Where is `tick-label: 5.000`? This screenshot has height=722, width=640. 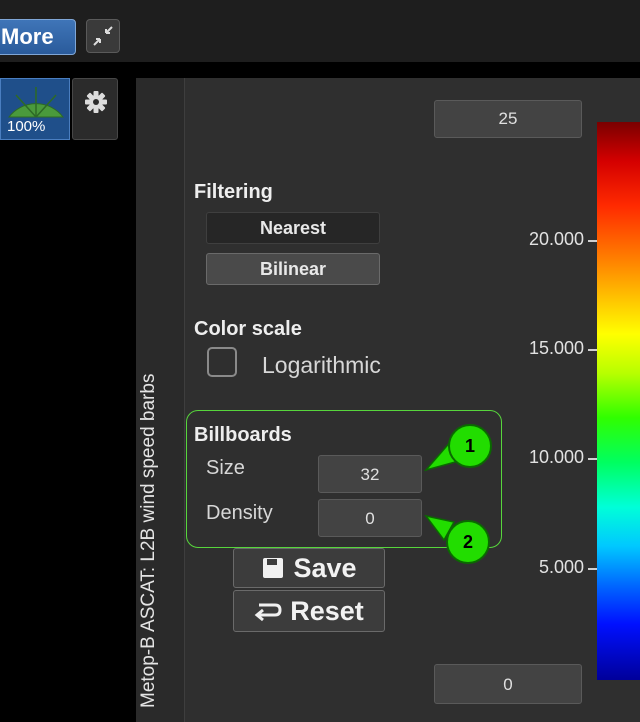 tick-label: 5.000 is located at coordinates (561, 567).